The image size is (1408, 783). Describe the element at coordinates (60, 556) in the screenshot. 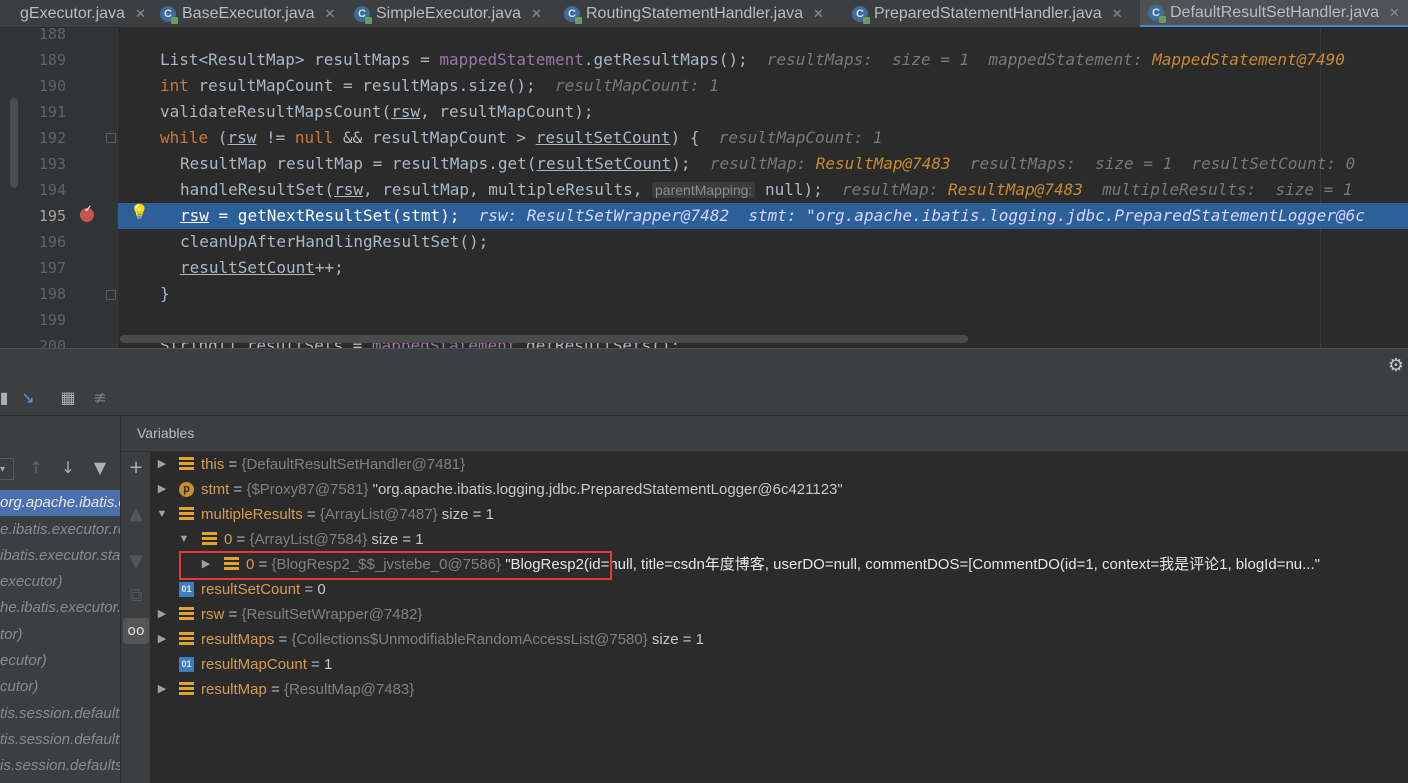

I see `frame-item: ibatis.executor.statement` at that location.